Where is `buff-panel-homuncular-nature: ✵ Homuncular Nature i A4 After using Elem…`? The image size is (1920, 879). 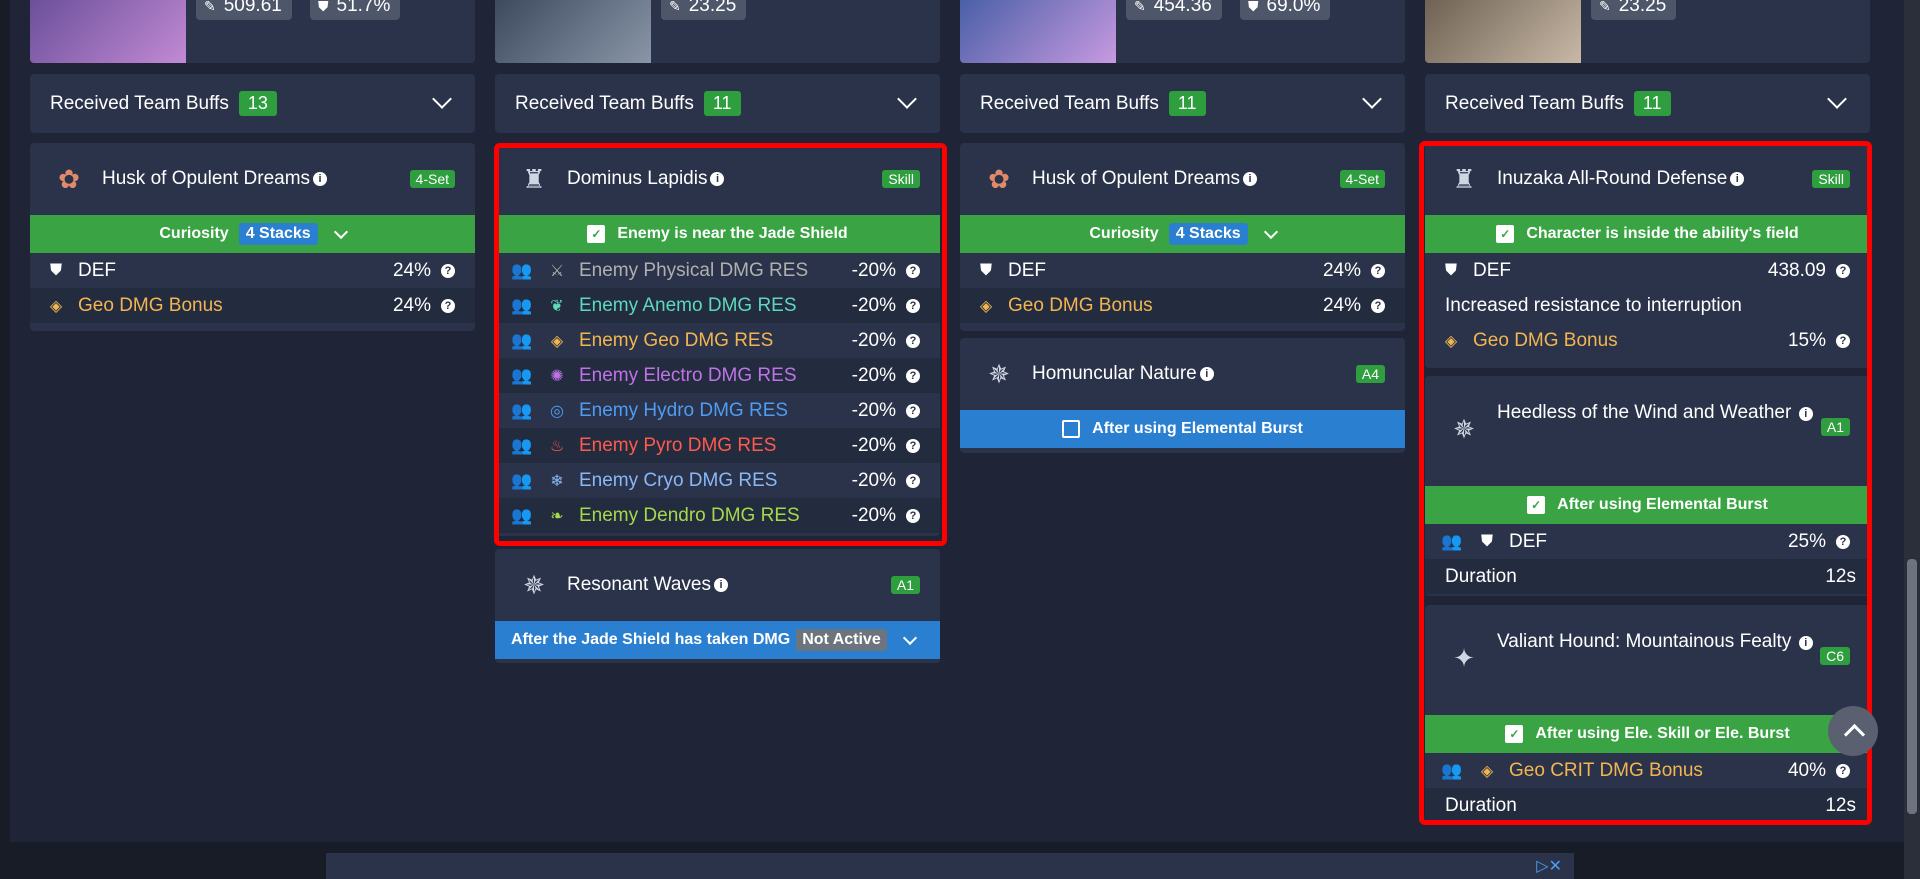
buff-panel-homuncular-nature: ✵ Homuncular Nature i A4 After using Elem… is located at coordinates (1182, 395).